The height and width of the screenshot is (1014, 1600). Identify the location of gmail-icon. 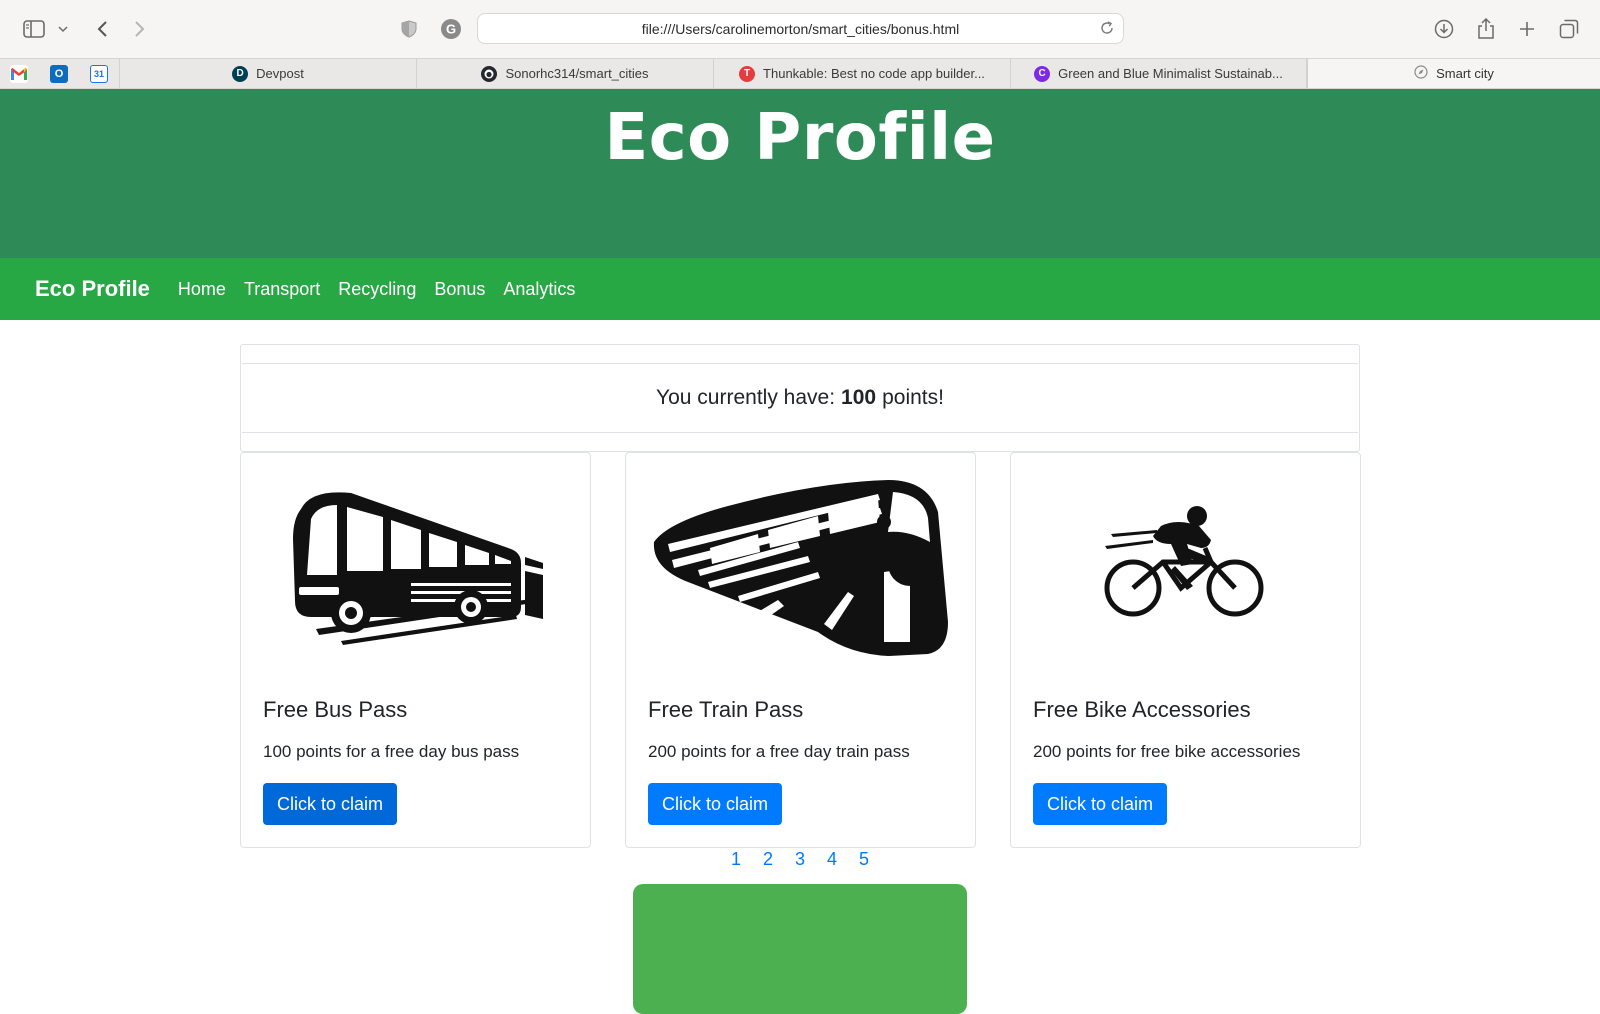
(19, 74).